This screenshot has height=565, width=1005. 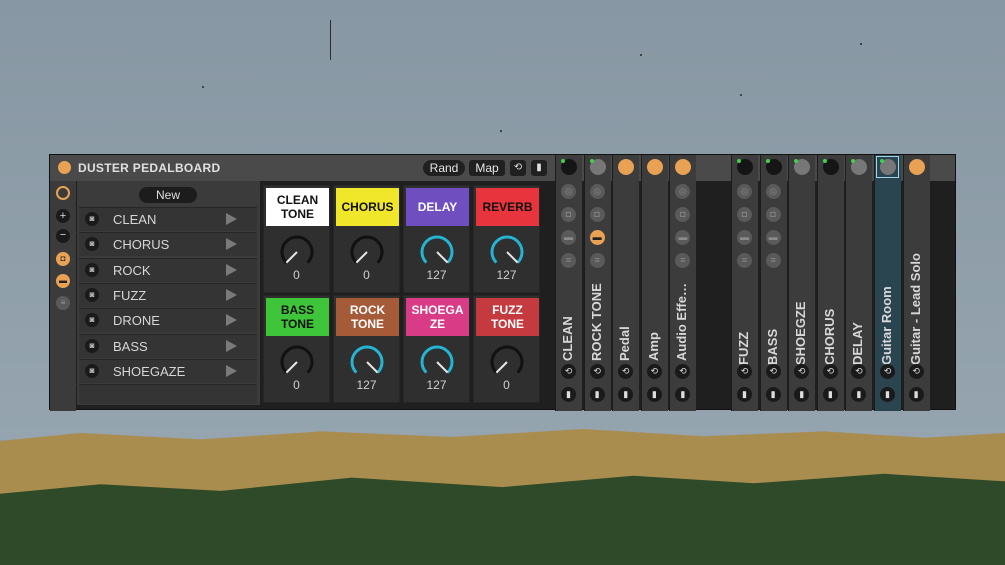 I want to click on macro-label: ROCK TONE, so click(x=367, y=317).